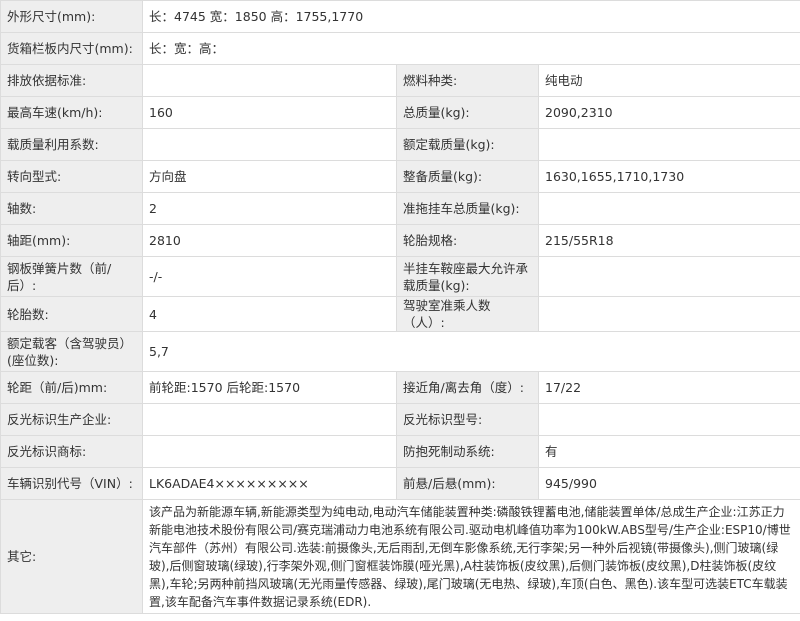  I want to click on row-label-2: 接近角/离去角（度）:, so click(467, 387).